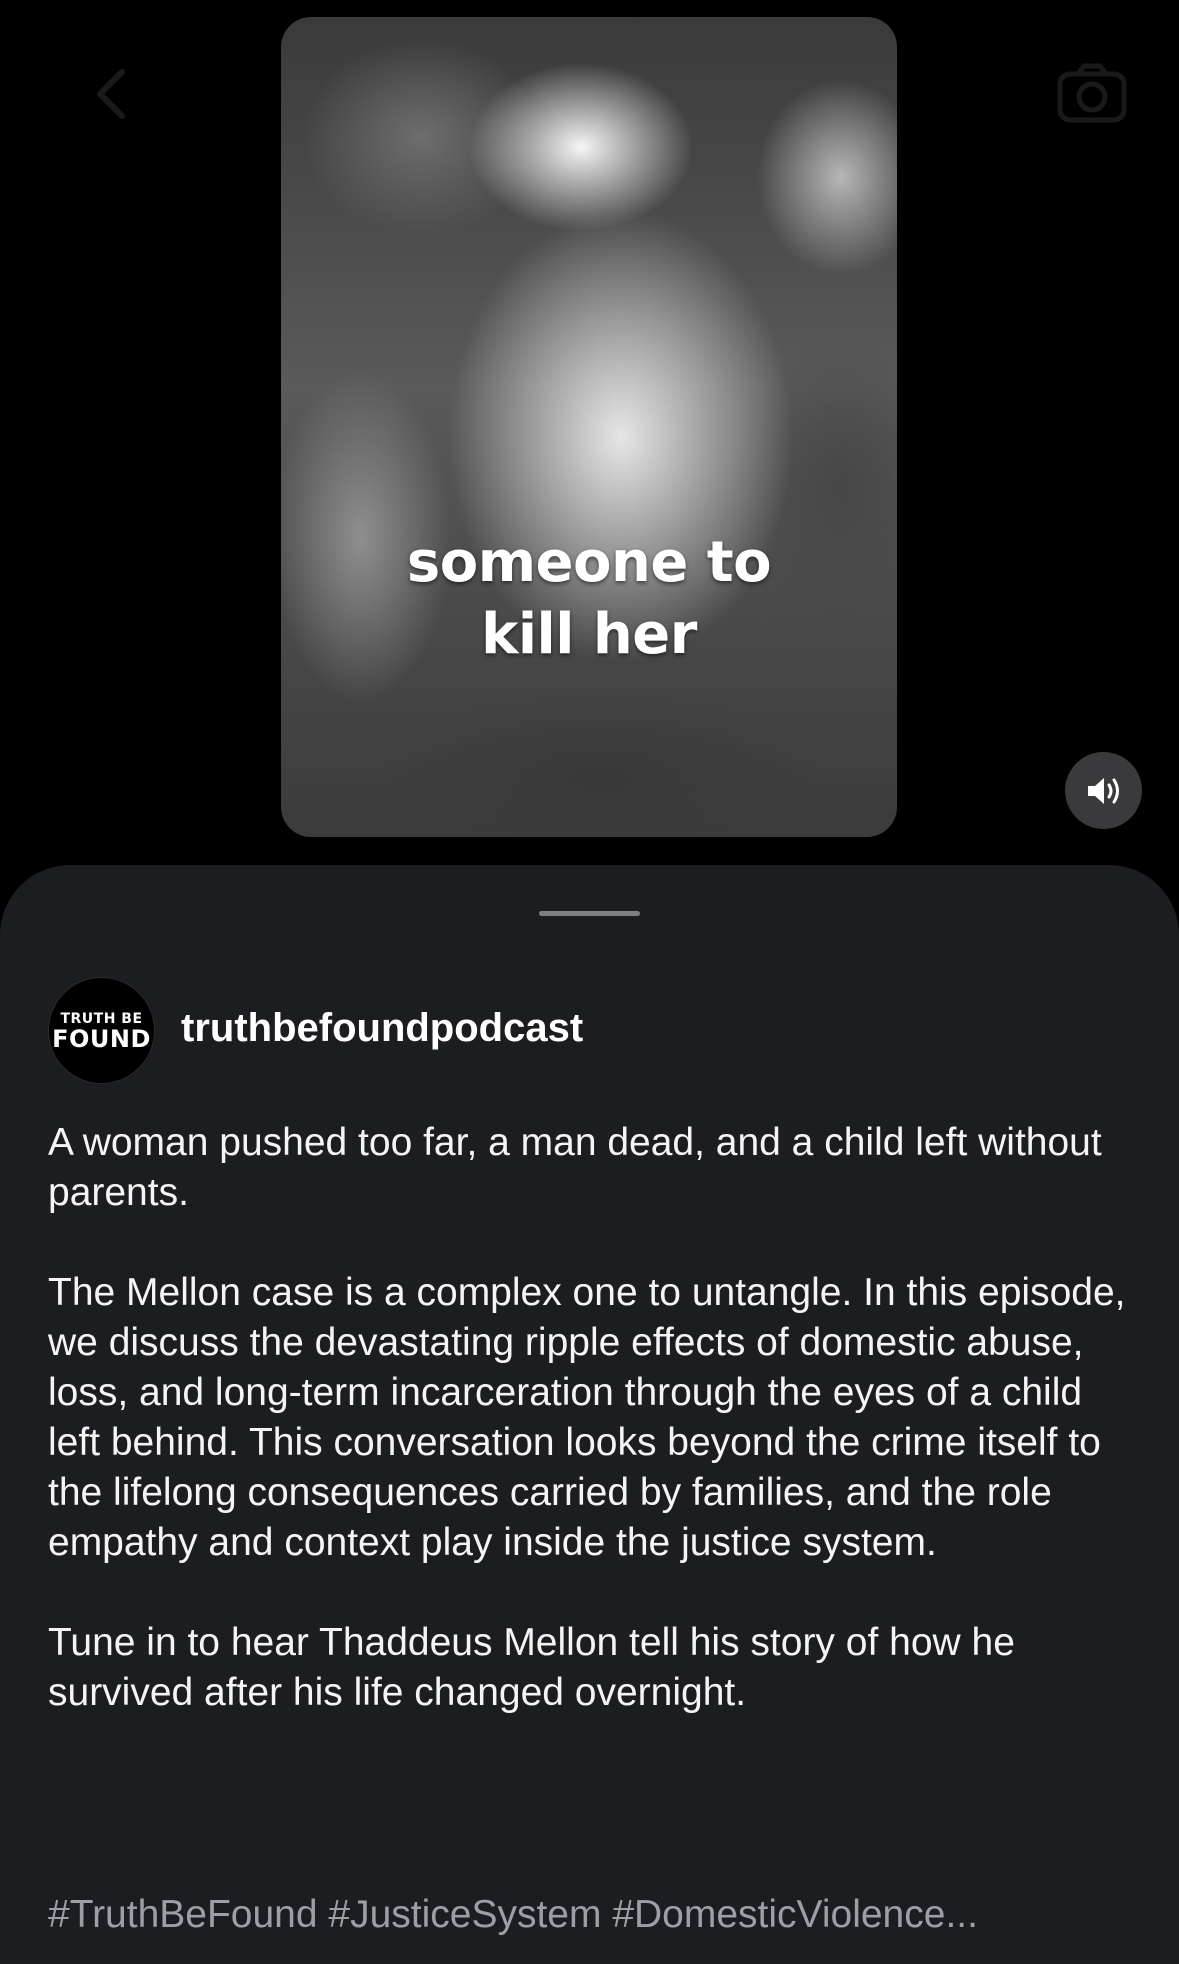 The height and width of the screenshot is (1964, 1179). Describe the element at coordinates (101, 1038) in the screenshot. I see `avatar-logo-line: FOUND` at that location.